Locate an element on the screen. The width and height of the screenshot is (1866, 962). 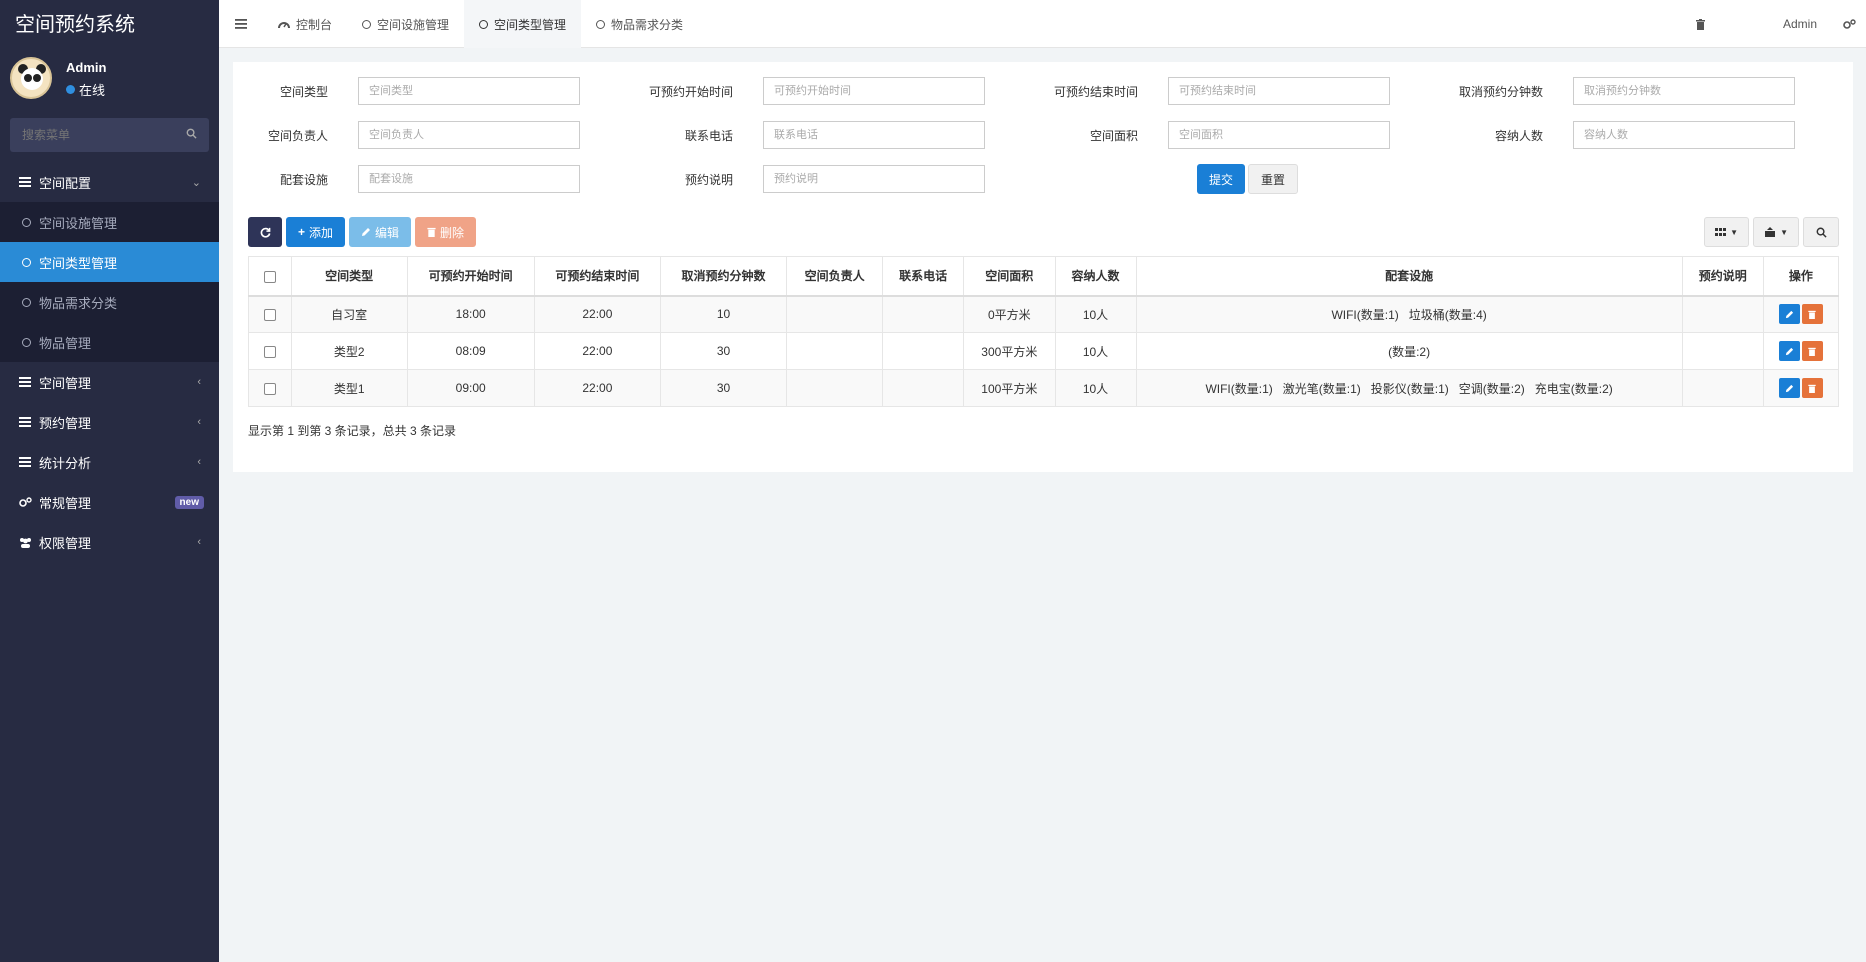
sidebar-item-stats: 统计分析 ‹ is located at coordinates (109, 462).